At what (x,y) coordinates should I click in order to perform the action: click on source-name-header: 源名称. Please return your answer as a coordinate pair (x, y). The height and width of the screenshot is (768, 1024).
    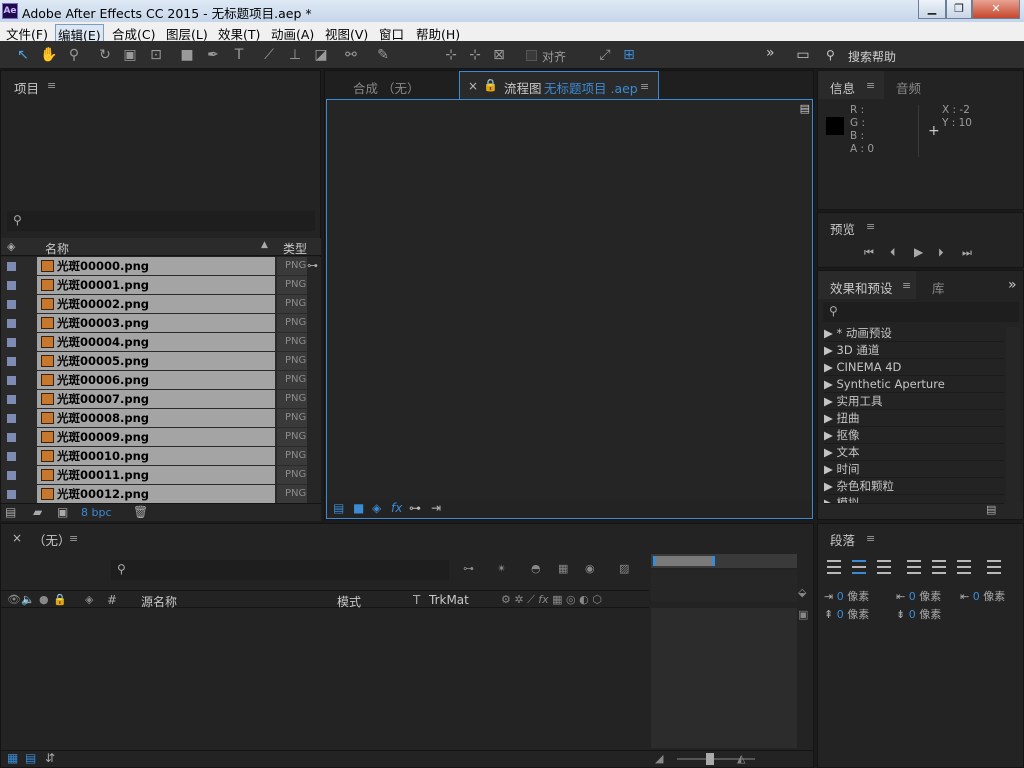
    Looking at the image, I should click on (159, 601).